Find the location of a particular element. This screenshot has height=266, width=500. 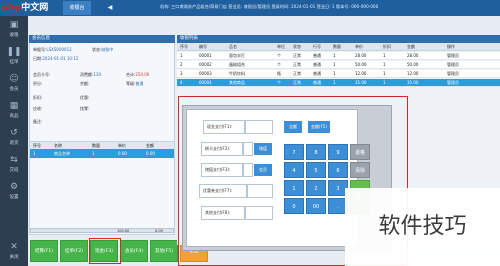

order-field: 等级:普通 is located at coordinates (135, 83).